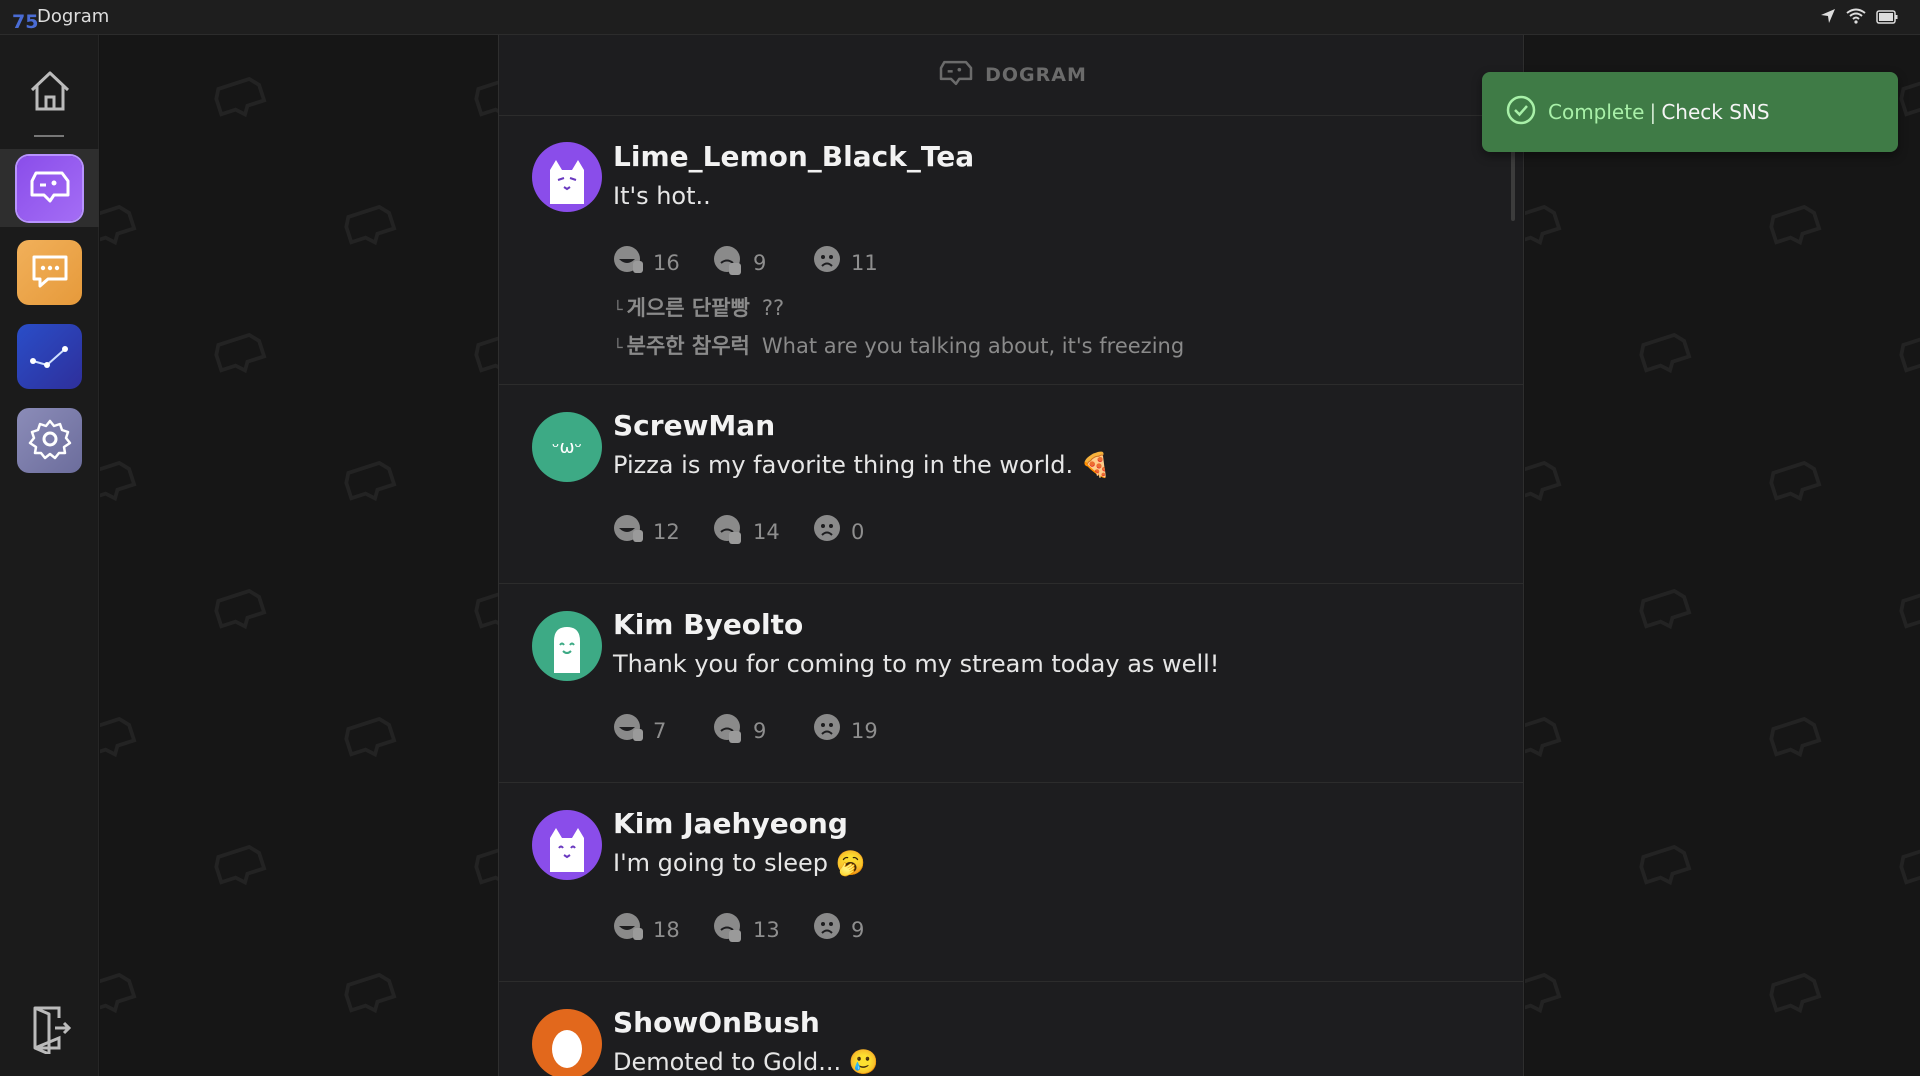 The width and height of the screenshot is (1920, 1076). I want to click on post-author: ShowOnBush, so click(716, 1022).